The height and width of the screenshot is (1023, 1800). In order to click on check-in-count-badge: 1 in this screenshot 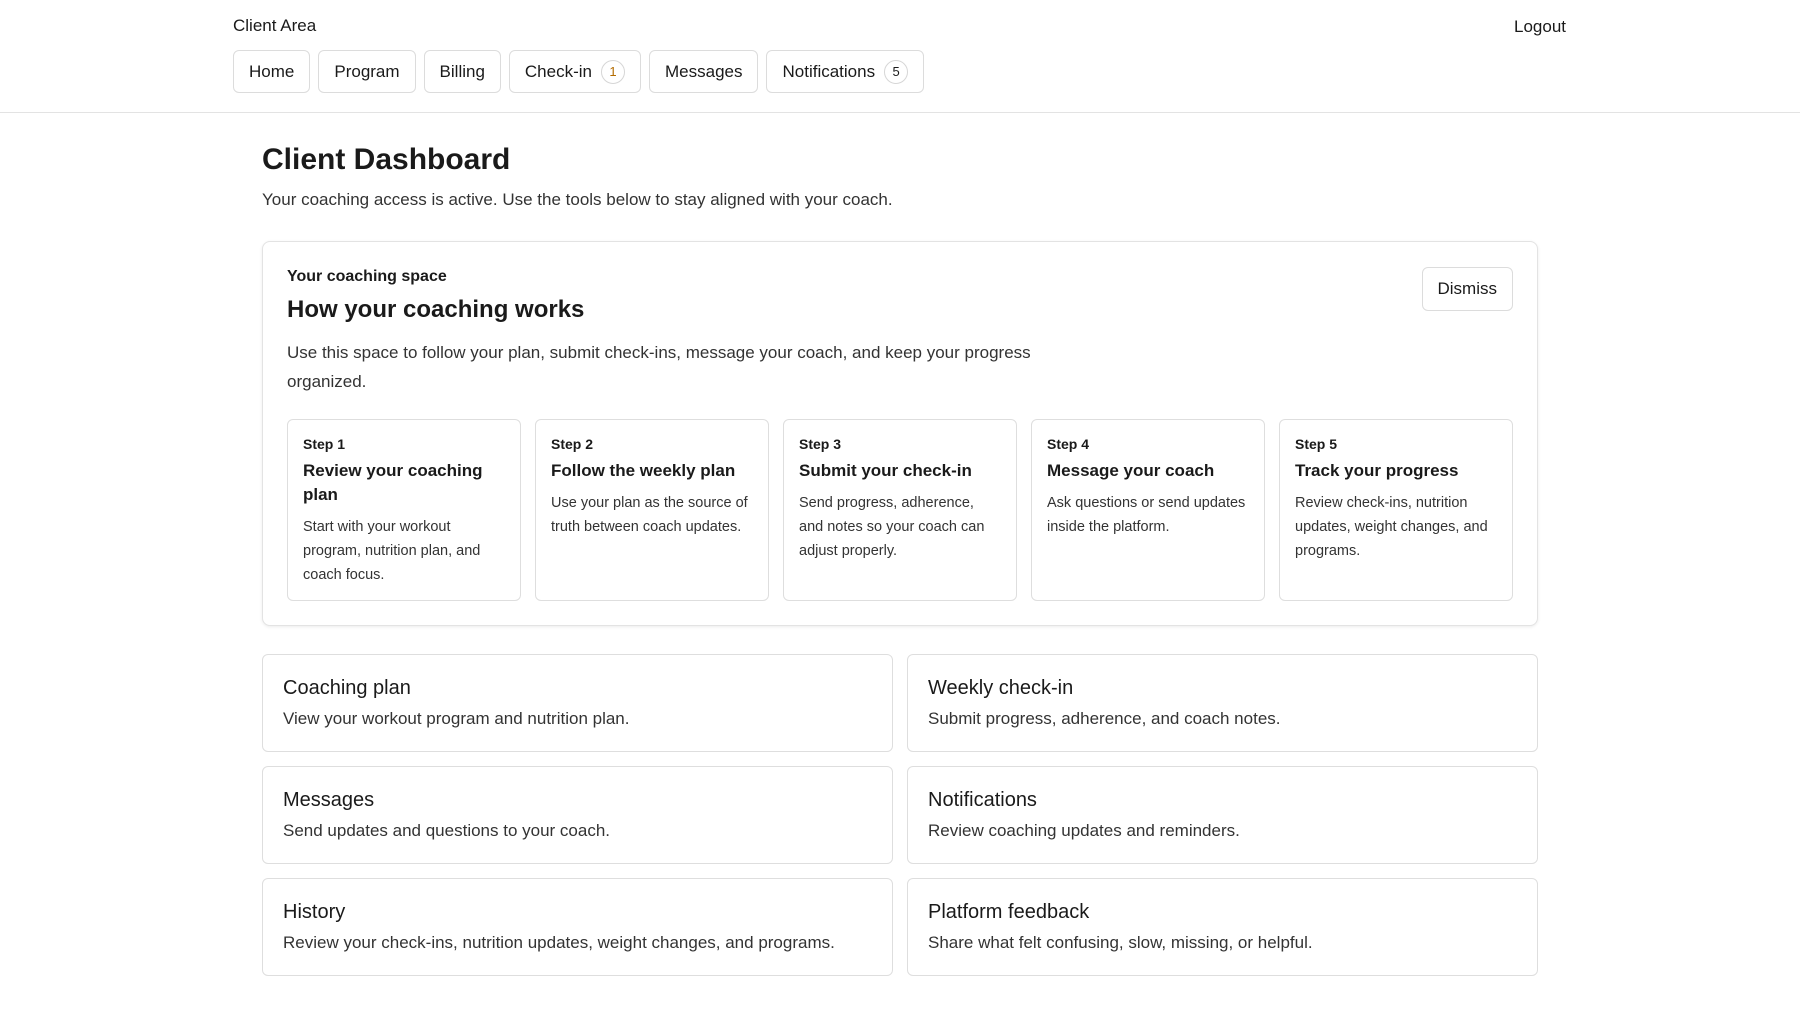, I will do `click(613, 71)`.